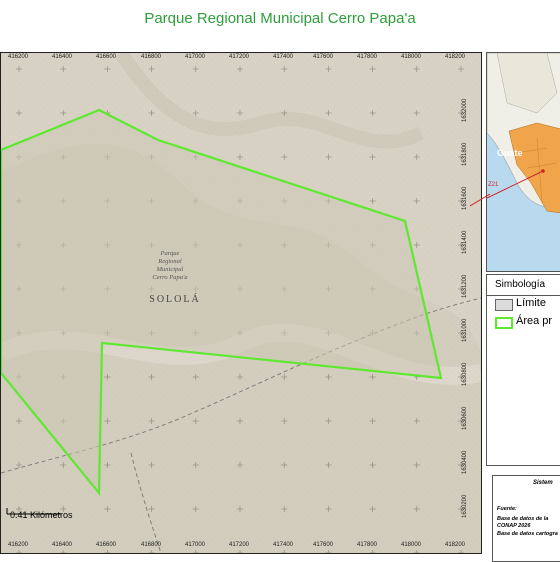  I want to click on x-tick-label-bottom: 418200, so click(455, 545).